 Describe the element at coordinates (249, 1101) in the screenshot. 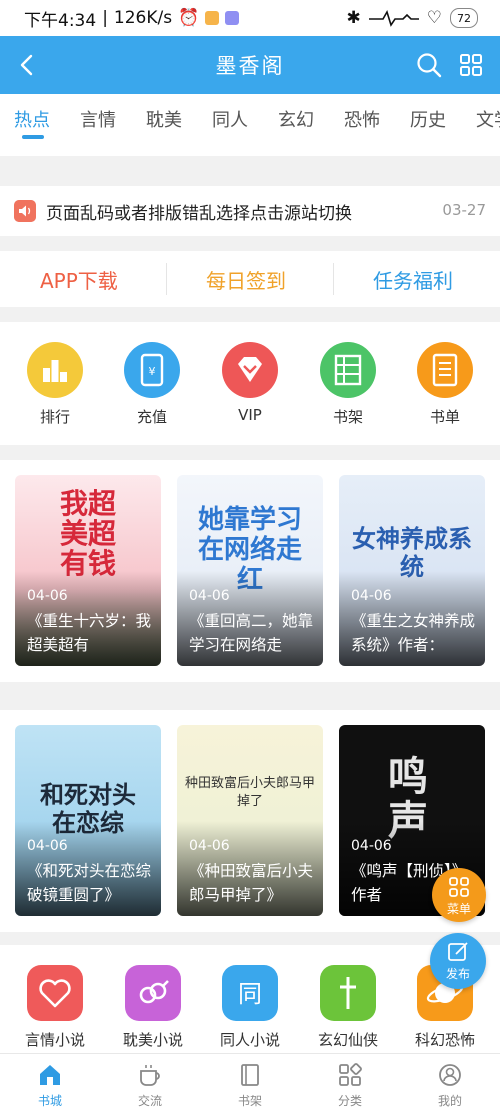

I see `nav-bookshelf-label: 书架` at that location.